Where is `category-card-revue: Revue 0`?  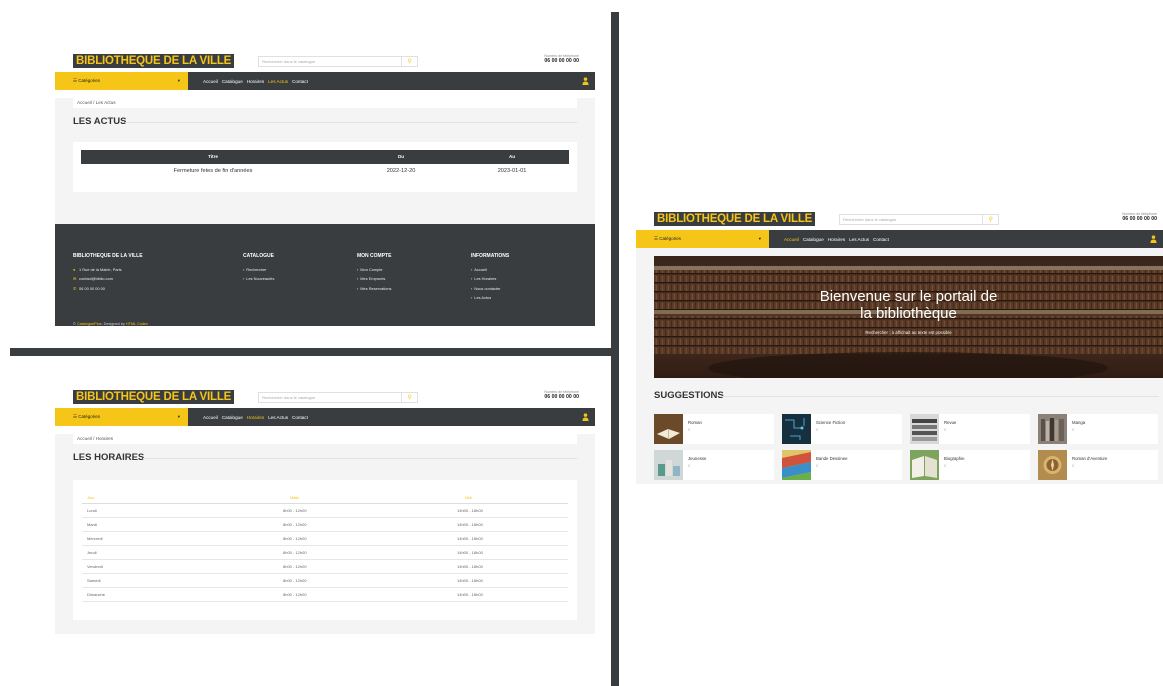 category-card-revue: Revue 0 is located at coordinates (970, 429).